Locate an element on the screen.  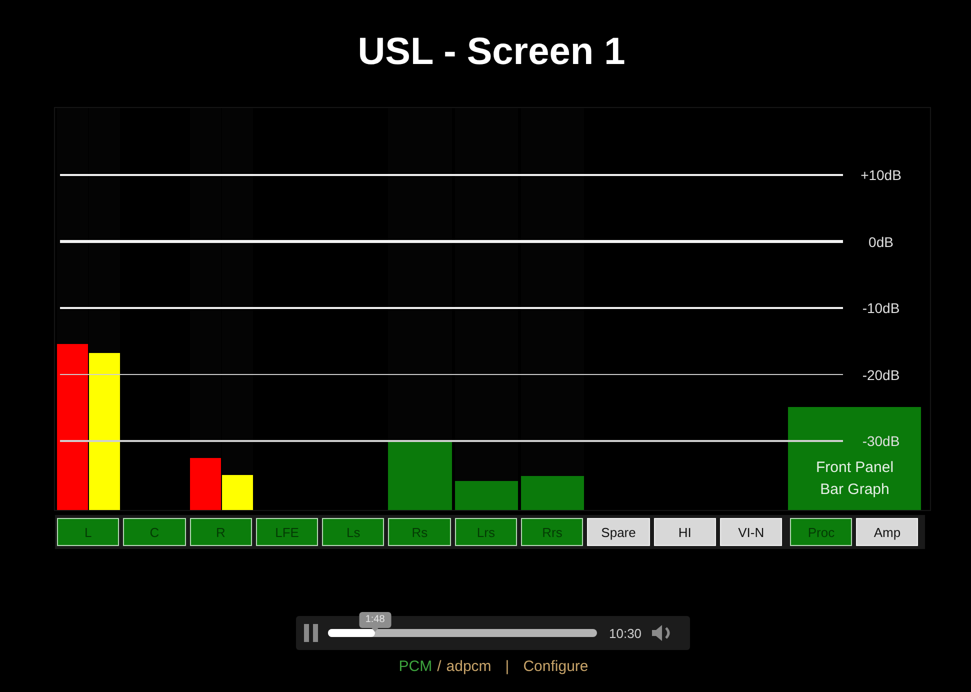
channel-button: L is located at coordinates (88, 532).